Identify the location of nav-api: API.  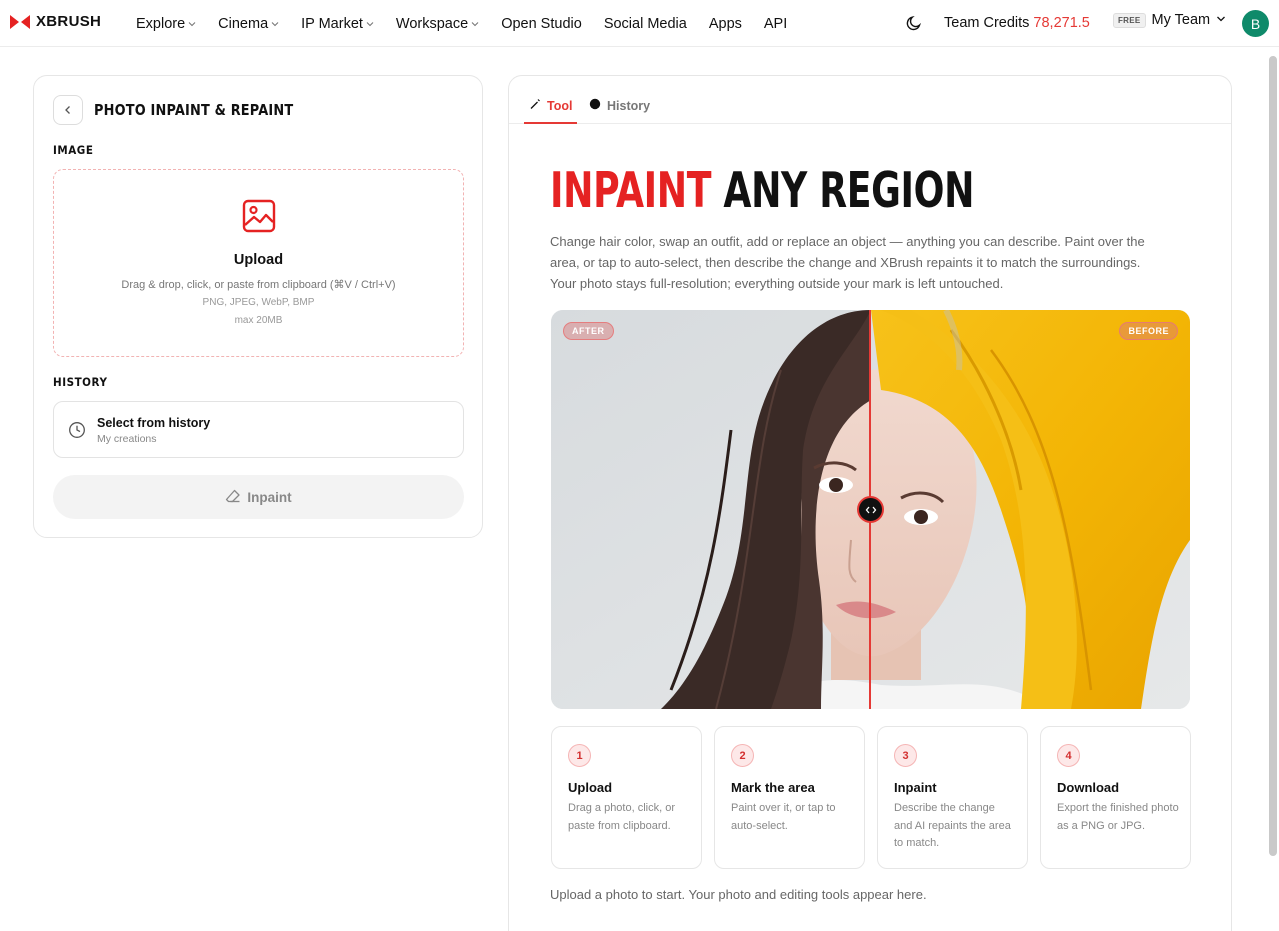
(775, 24).